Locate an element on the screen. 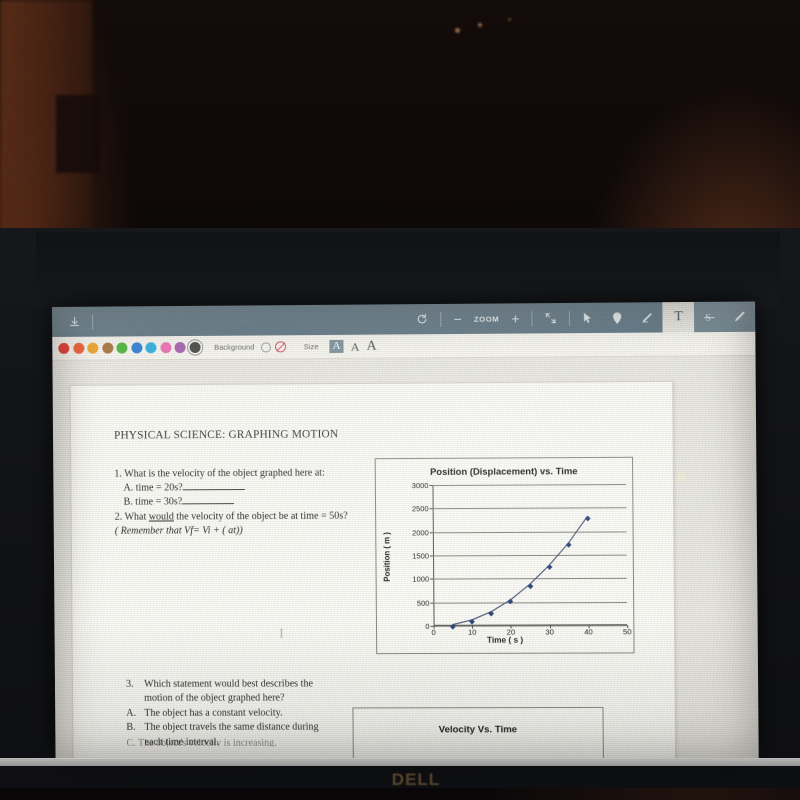  color-swatch-cyan is located at coordinates (151, 348).